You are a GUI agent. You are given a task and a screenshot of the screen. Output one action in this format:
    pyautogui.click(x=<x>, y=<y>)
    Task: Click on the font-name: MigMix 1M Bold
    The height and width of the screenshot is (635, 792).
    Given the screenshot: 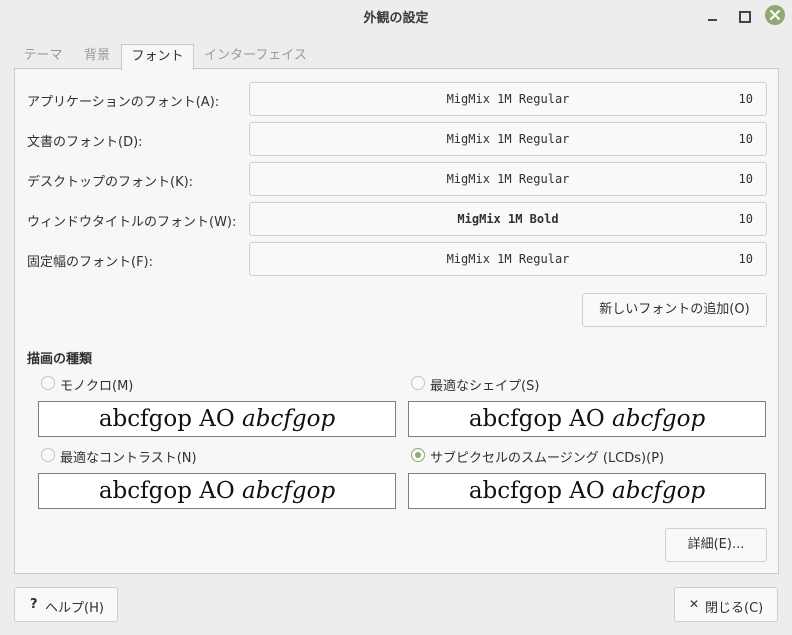 What is the action you would take?
    pyautogui.click(x=508, y=219)
    